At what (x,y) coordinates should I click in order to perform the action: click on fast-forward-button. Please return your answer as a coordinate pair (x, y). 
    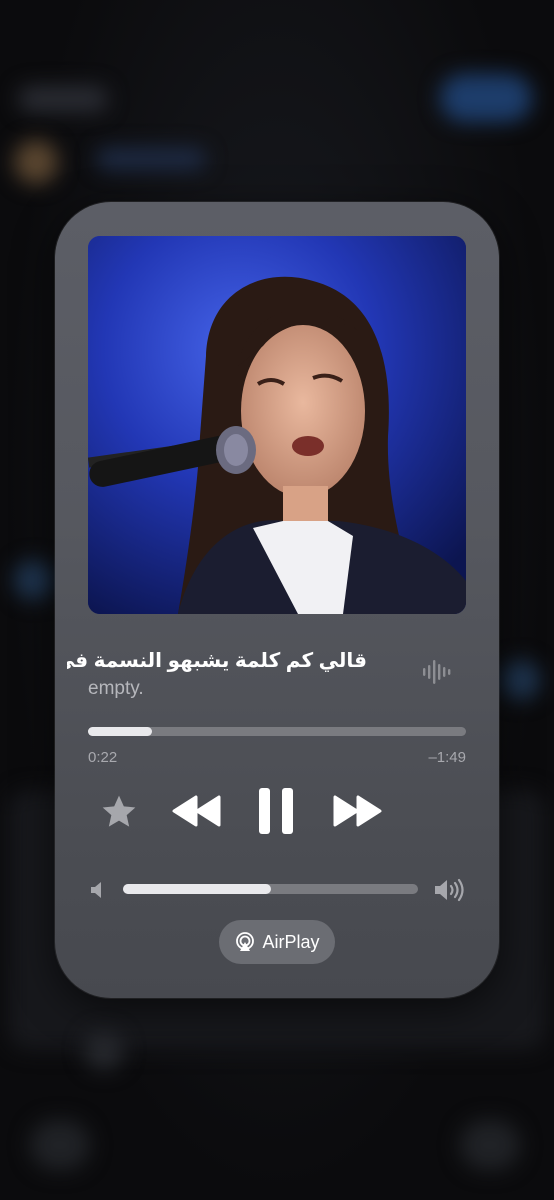
    Looking at the image, I should click on (357, 811).